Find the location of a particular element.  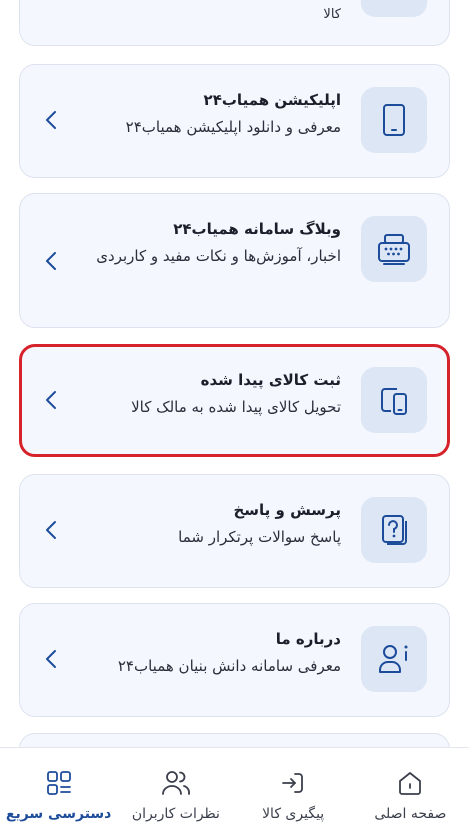

grid-icon is located at coordinates (59, 783).